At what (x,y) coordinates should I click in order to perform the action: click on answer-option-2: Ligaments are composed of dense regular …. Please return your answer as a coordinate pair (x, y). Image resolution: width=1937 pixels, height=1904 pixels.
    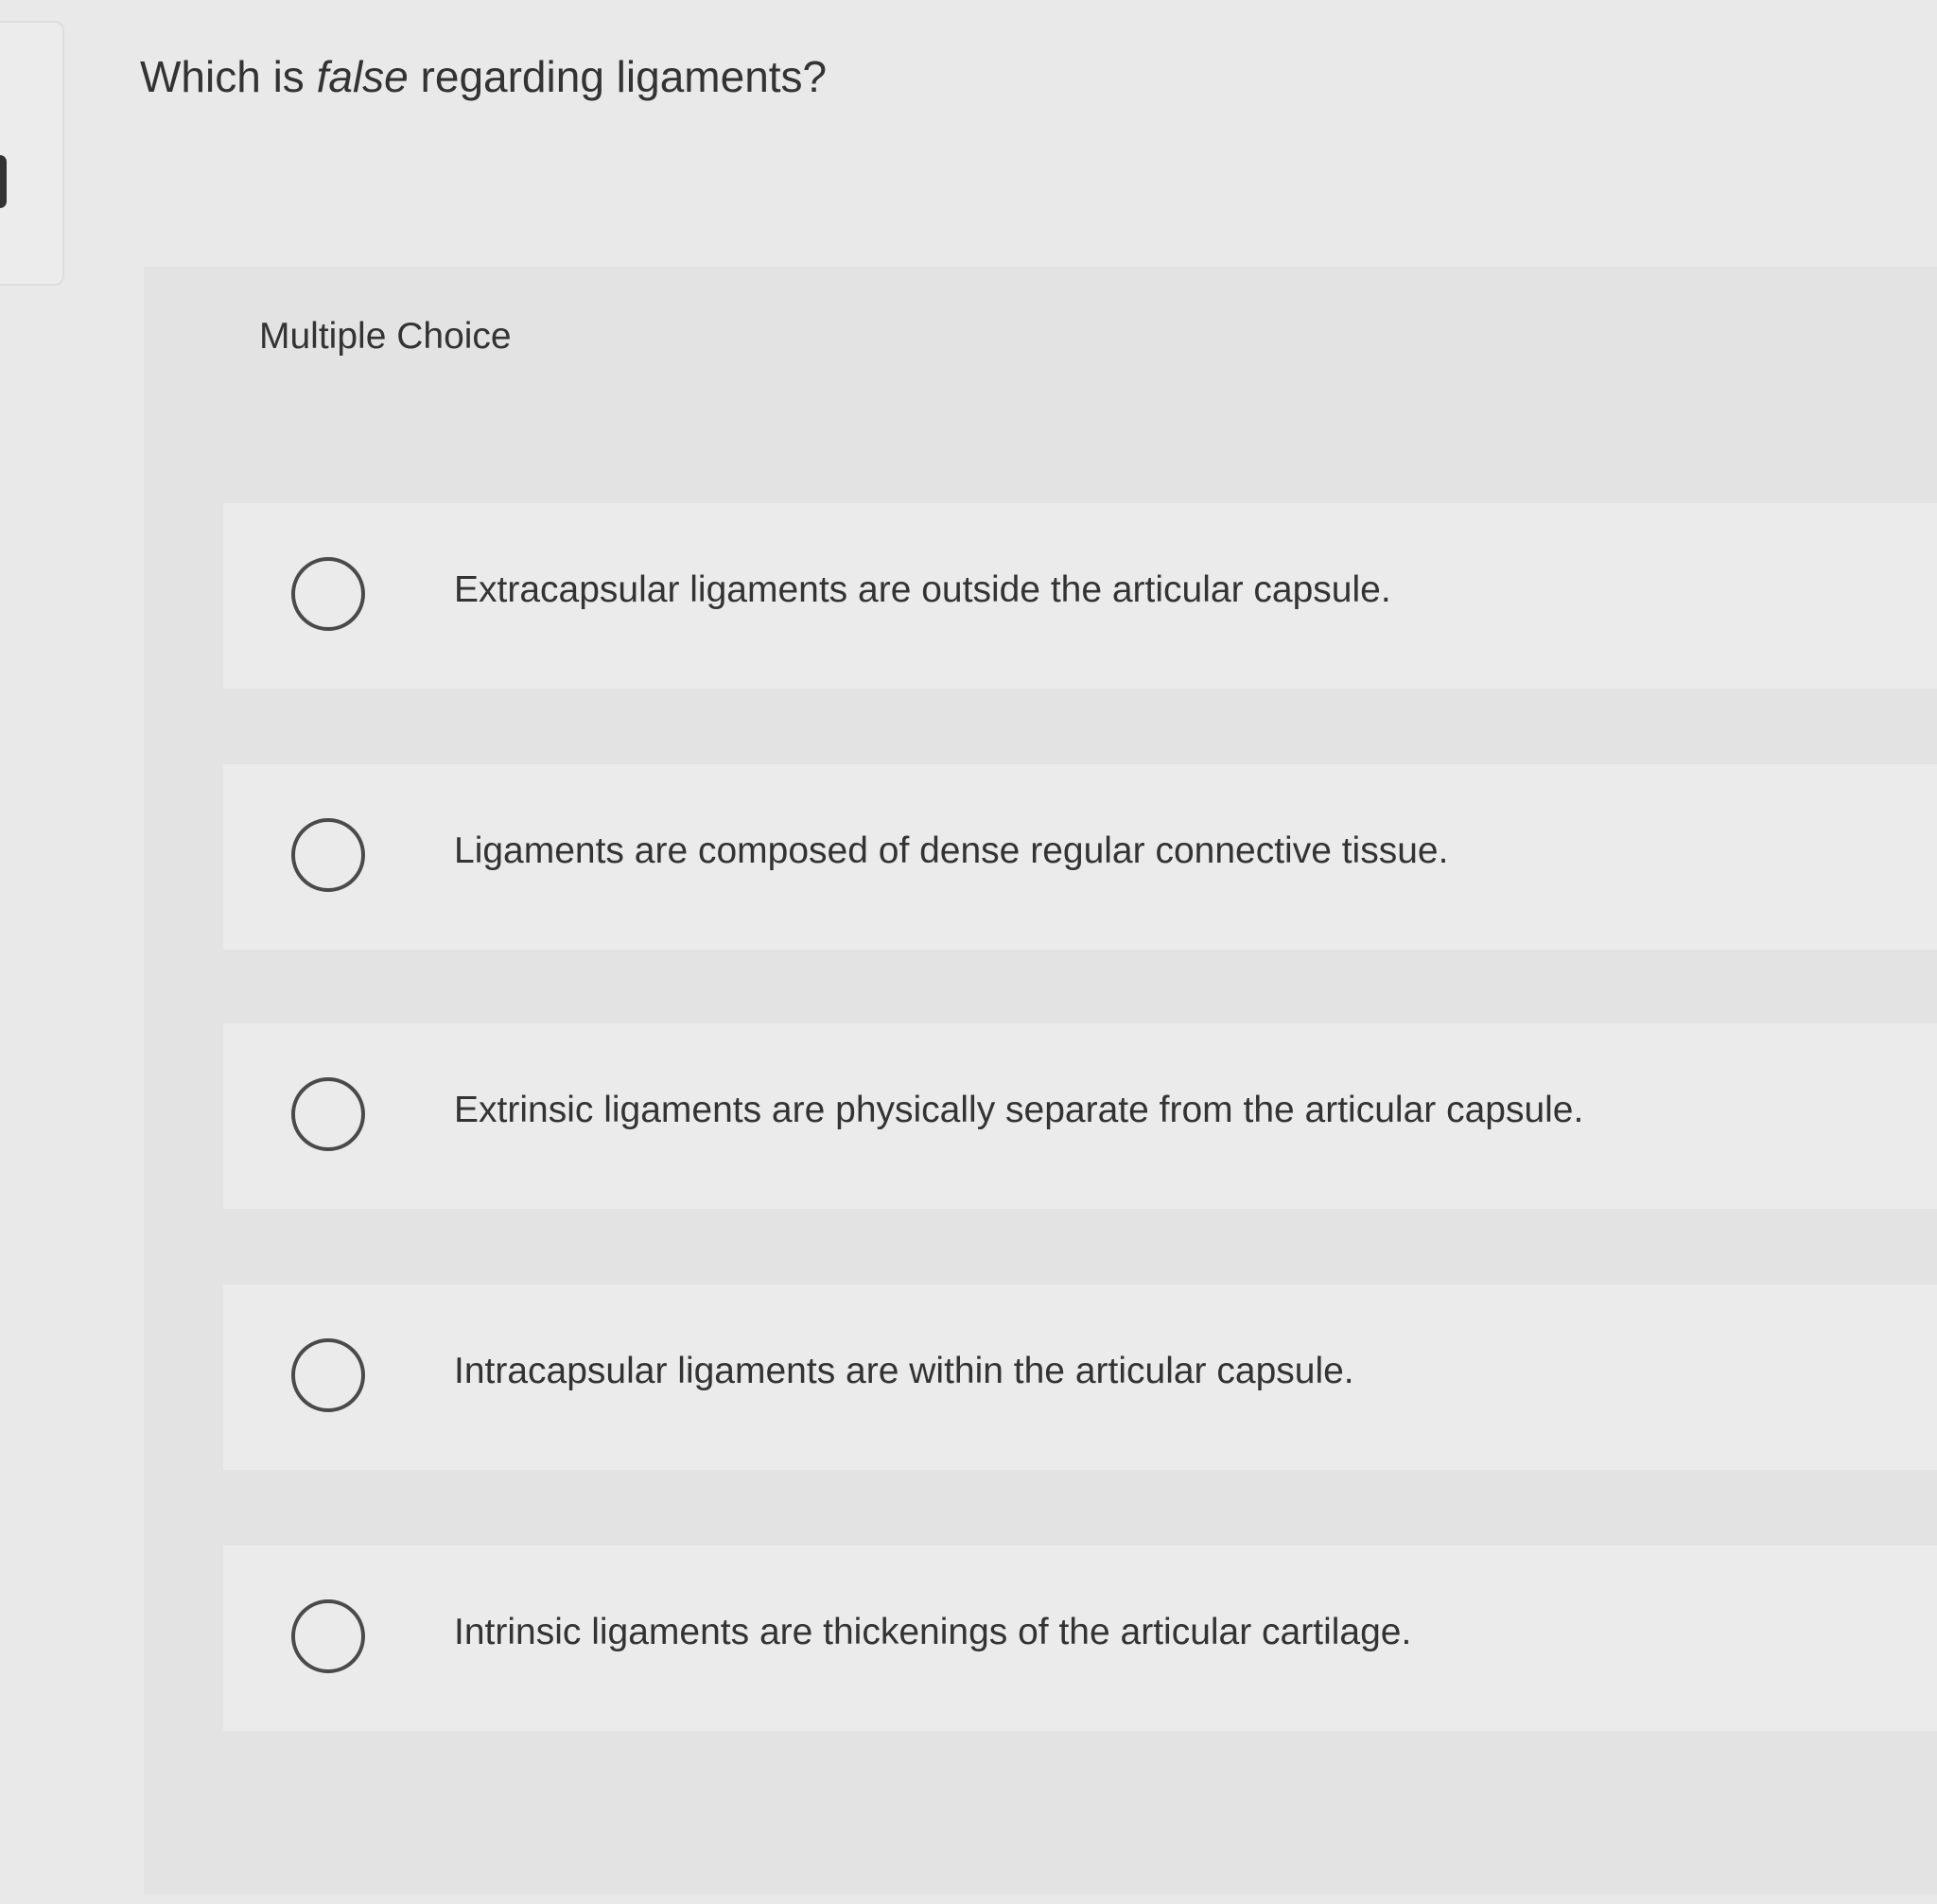
    Looking at the image, I should click on (1080, 857).